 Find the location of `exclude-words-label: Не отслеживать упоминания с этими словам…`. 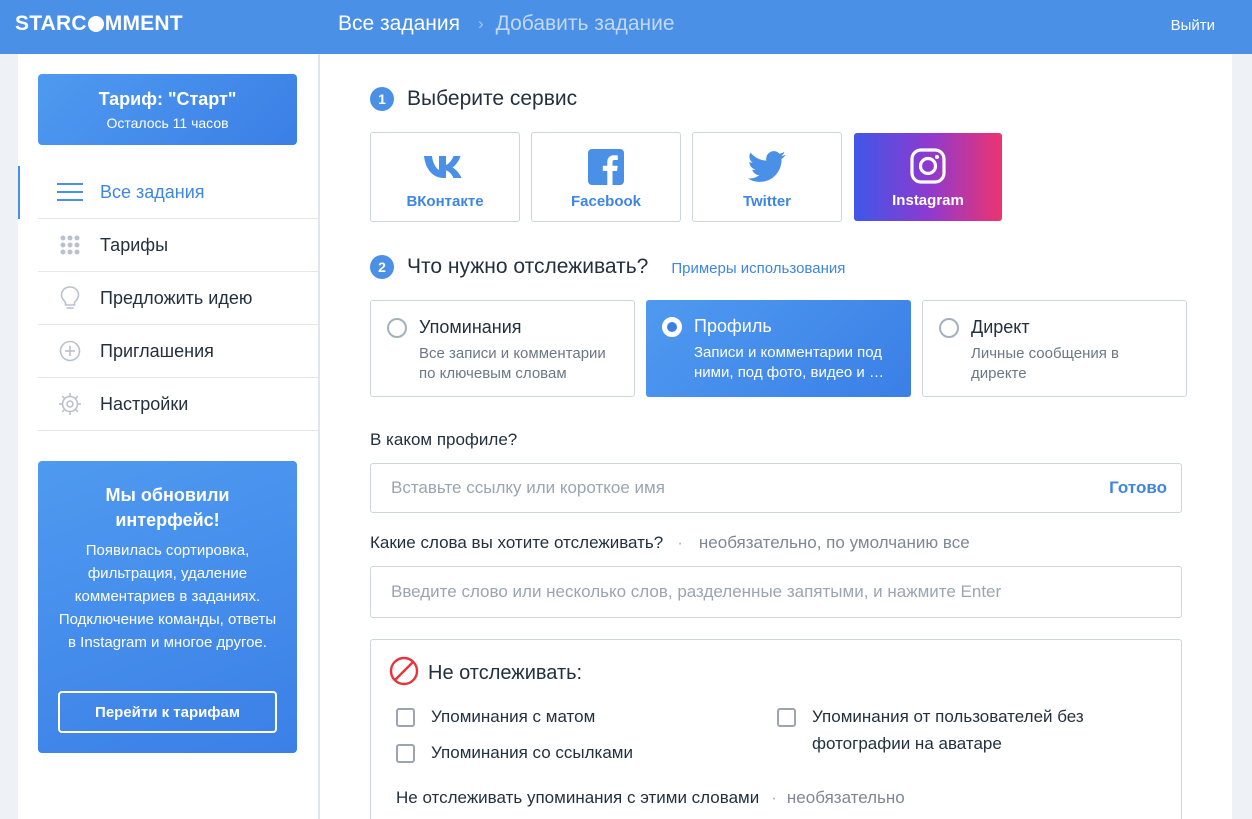

exclude-words-label: Не отслеживать упоминания с этими словам… is located at coordinates (578, 797).